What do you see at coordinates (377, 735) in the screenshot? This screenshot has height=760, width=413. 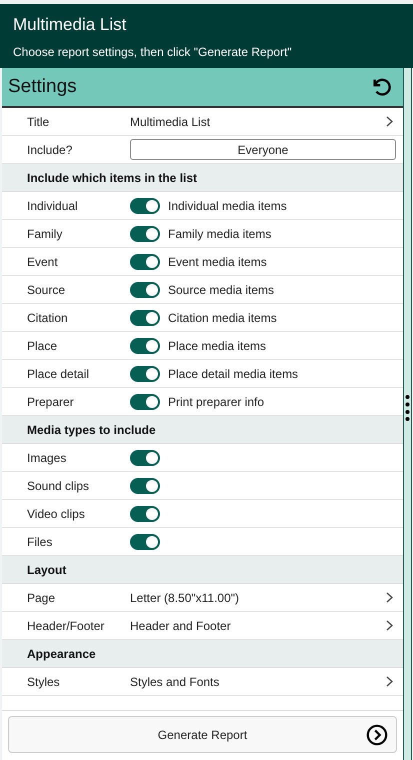 I see `forward-circle-icon` at bounding box center [377, 735].